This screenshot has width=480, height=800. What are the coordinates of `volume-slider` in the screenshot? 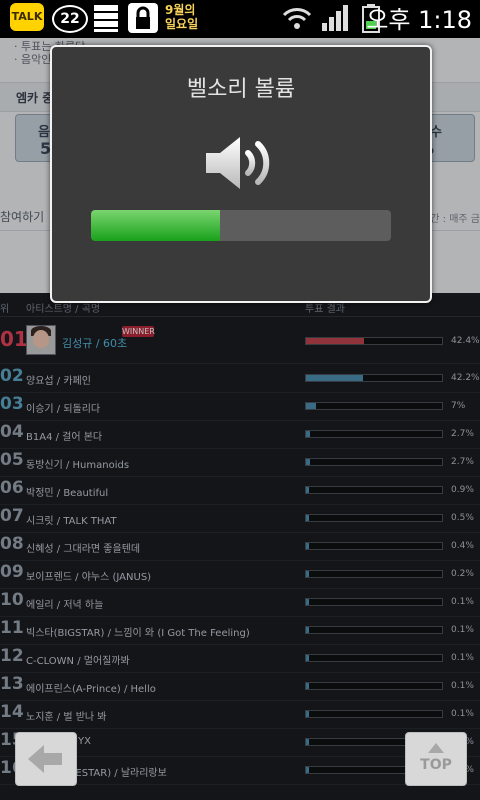 It's located at (241, 225).